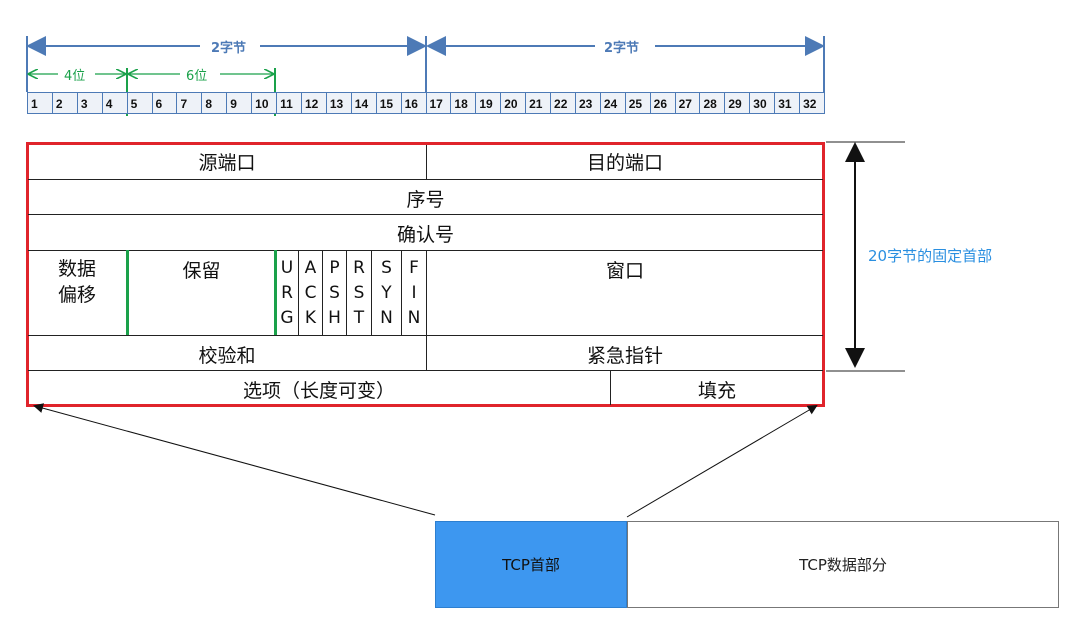 The height and width of the screenshot is (622, 1070). What do you see at coordinates (531, 564) in the screenshot?
I see `tcp-header-segment: TCP首部` at bounding box center [531, 564].